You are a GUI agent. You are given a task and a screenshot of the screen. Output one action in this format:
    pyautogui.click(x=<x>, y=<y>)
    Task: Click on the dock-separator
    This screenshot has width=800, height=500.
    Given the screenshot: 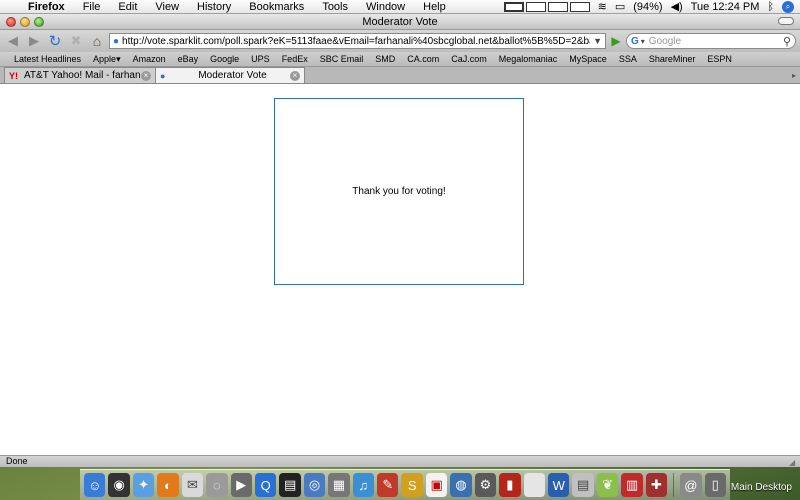 What is the action you would take?
    pyautogui.click(x=674, y=485)
    